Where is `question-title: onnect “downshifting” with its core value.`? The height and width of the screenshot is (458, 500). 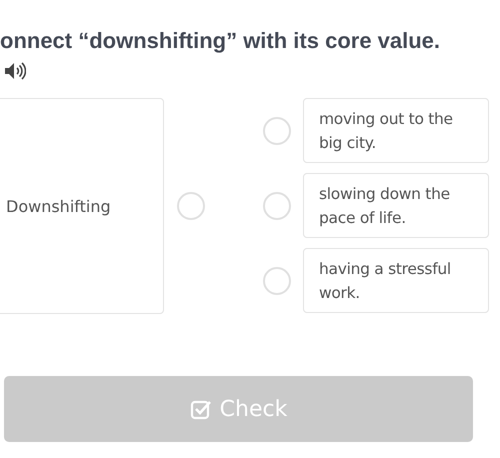 question-title: onnect “downshifting” with its core value. is located at coordinates (220, 41).